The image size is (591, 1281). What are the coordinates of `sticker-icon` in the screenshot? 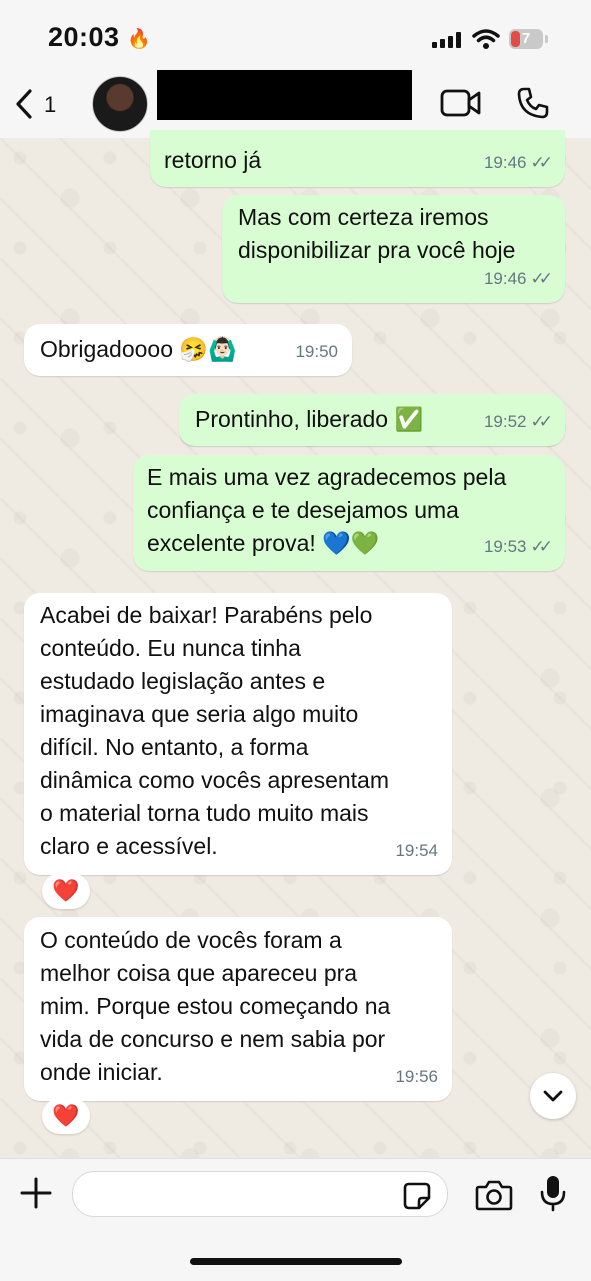 It's located at (417, 1196).